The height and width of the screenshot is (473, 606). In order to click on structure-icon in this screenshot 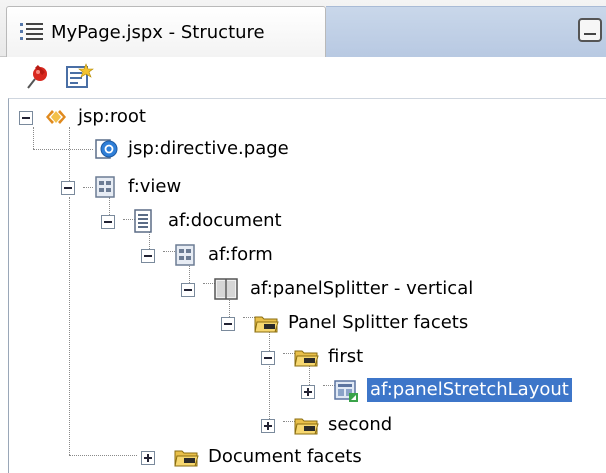, I will do `click(31, 31)`.